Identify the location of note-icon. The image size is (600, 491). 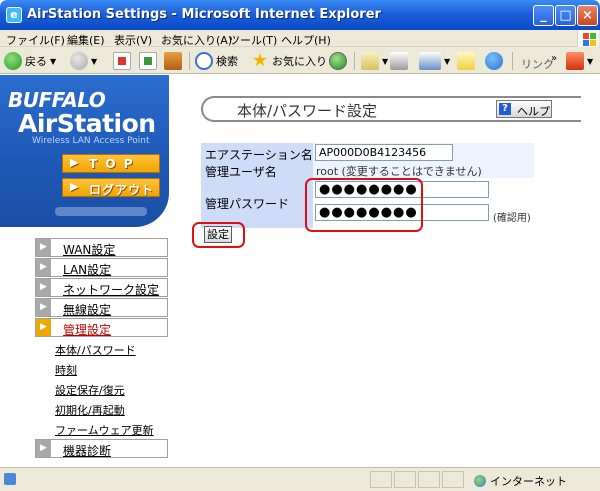
(466, 61).